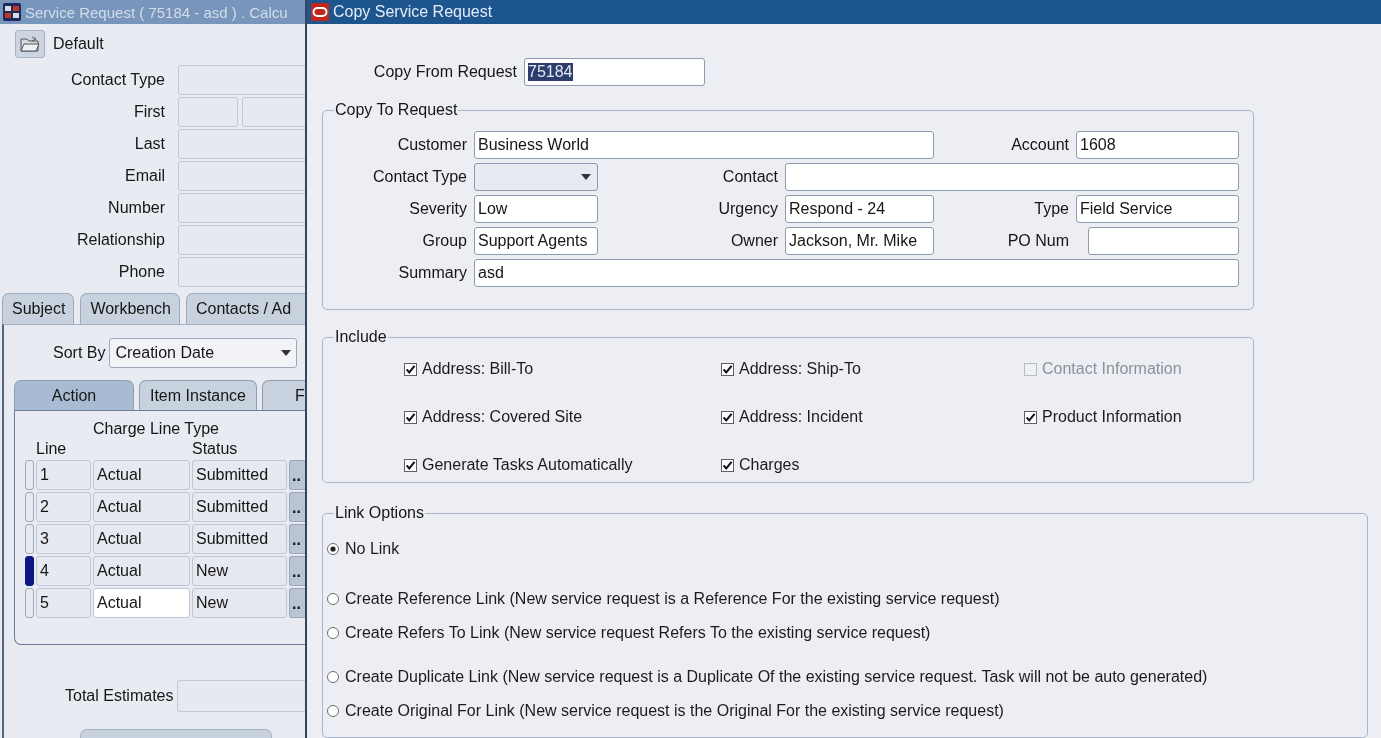 This screenshot has height=738, width=1381. What do you see at coordinates (748, 209) in the screenshot?
I see `field-label: Urgency` at bounding box center [748, 209].